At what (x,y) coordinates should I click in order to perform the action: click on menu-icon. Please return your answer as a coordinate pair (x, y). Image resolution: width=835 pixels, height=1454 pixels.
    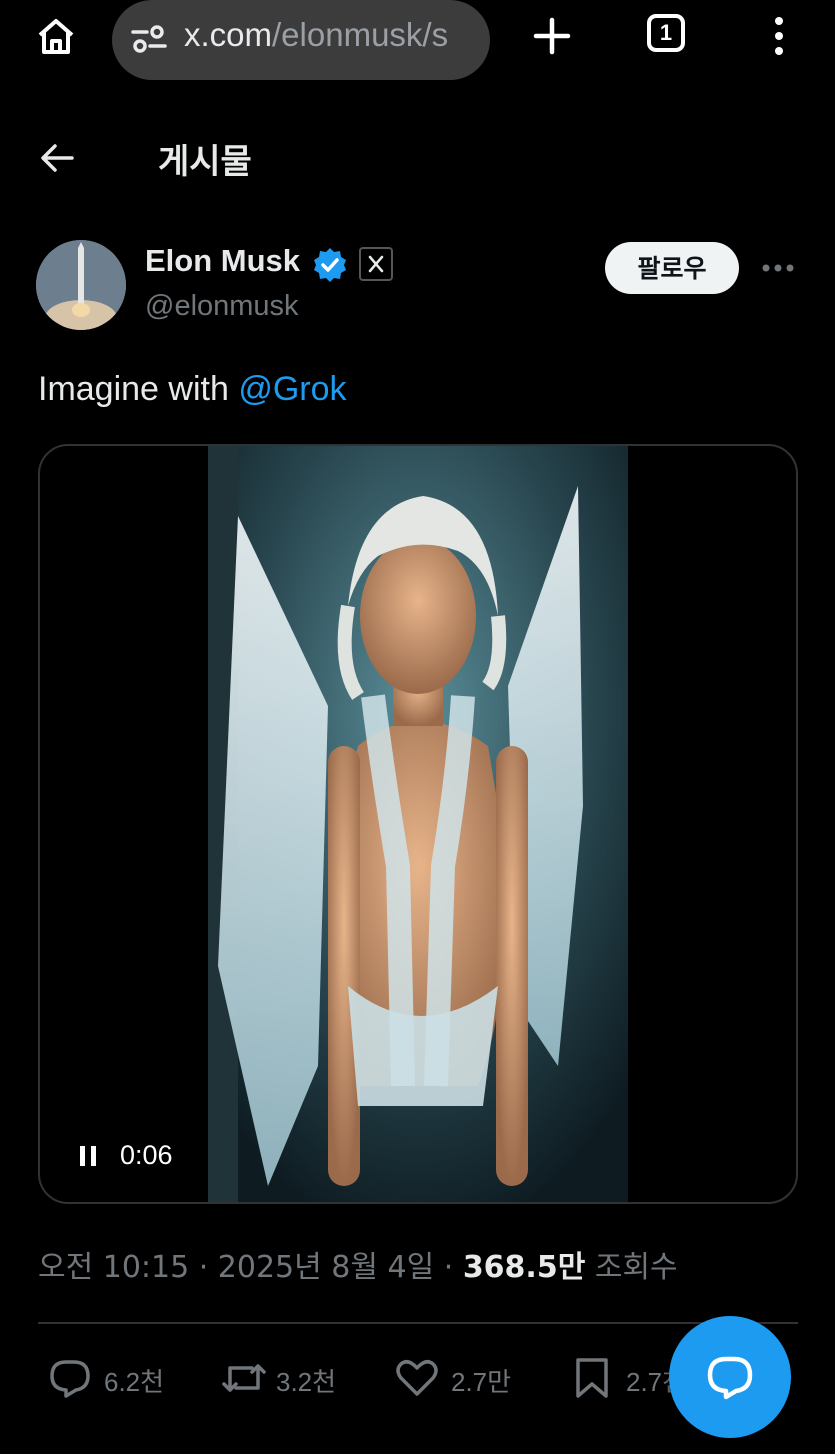
    Looking at the image, I should click on (779, 36).